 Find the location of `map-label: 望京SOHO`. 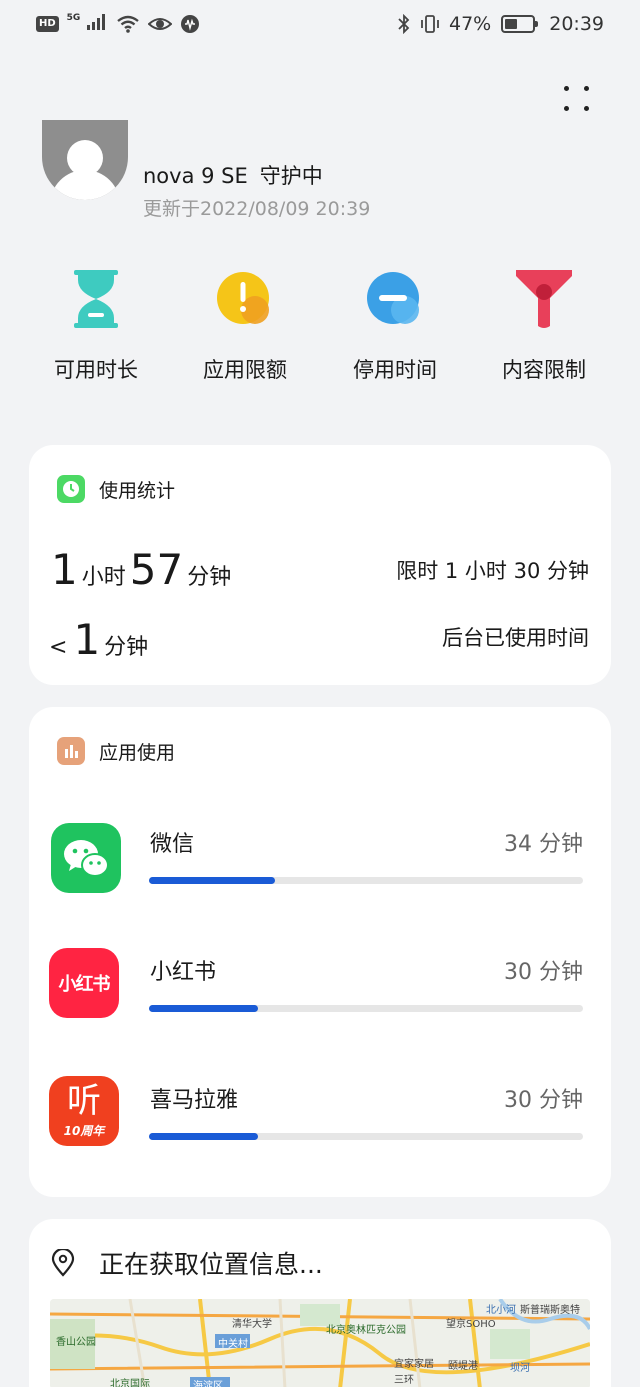

map-label: 望京SOHO is located at coordinates (471, 1324).